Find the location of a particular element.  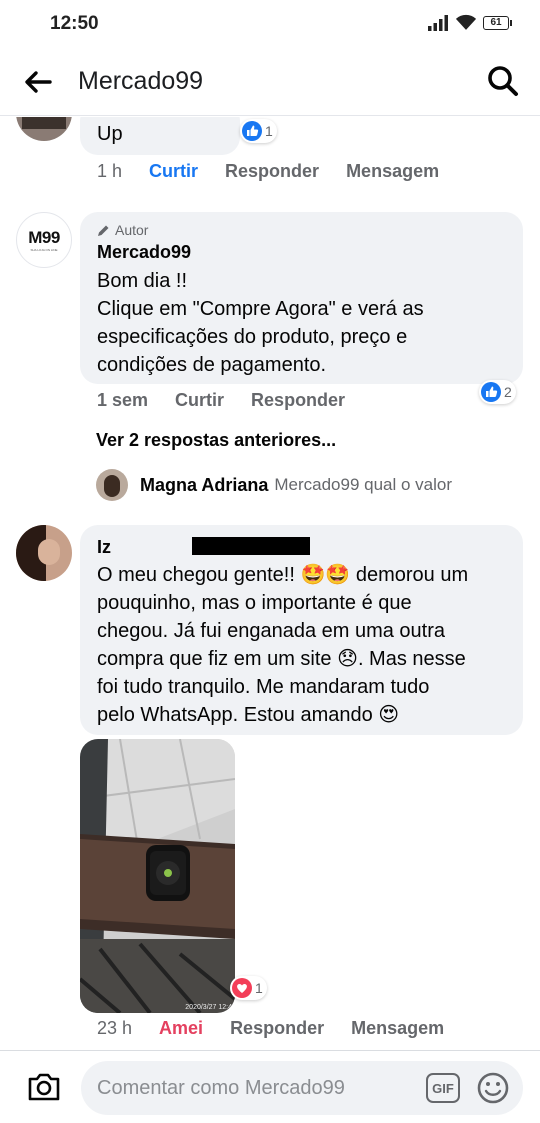

reply-avatar is located at coordinates (112, 485).